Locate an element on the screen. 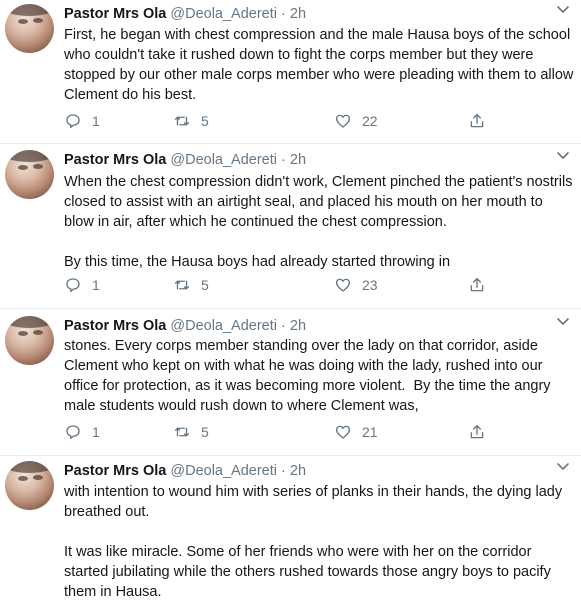 This screenshot has height=602, width=581. like-button: 21 is located at coordinates (356, 432).